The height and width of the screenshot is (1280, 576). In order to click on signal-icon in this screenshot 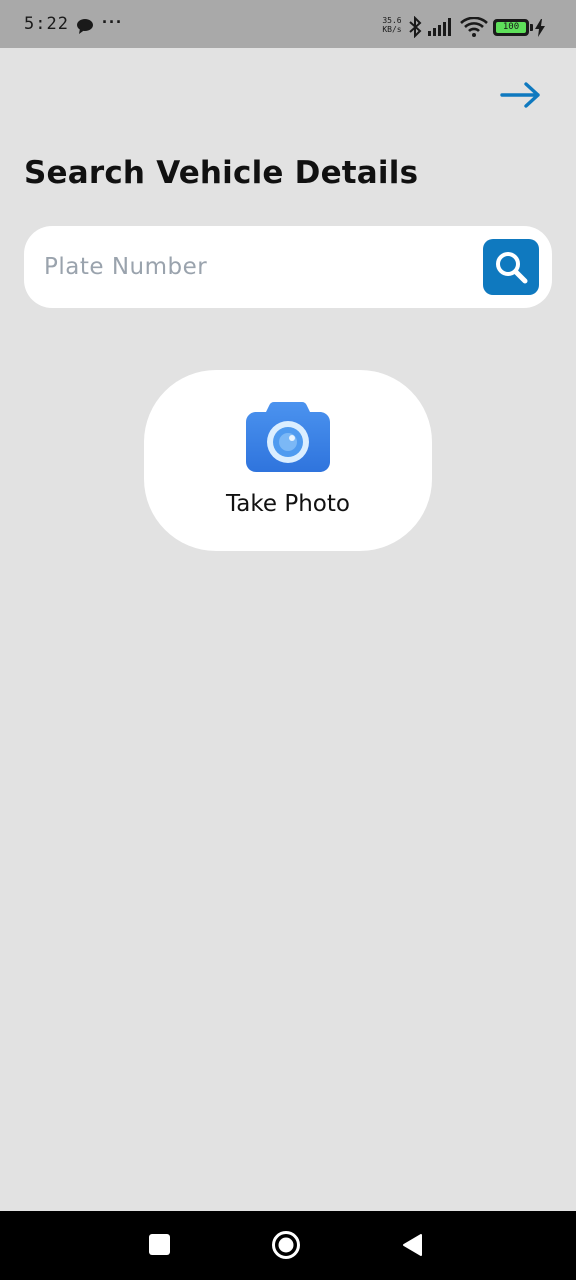, I will do `click(441, 29)`.